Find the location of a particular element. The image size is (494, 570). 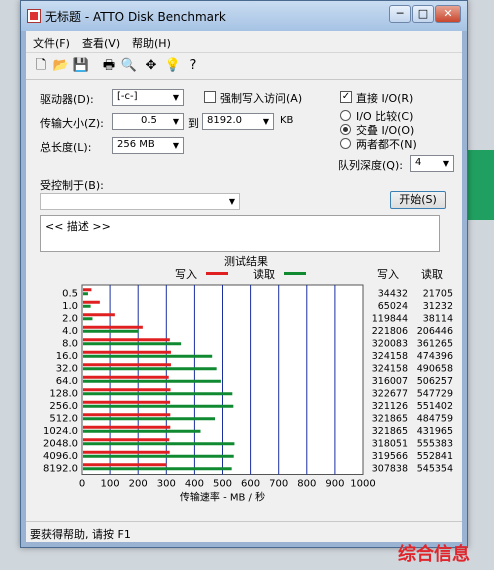

legend-read-label: 读取 is located at coordinates (264, 274).